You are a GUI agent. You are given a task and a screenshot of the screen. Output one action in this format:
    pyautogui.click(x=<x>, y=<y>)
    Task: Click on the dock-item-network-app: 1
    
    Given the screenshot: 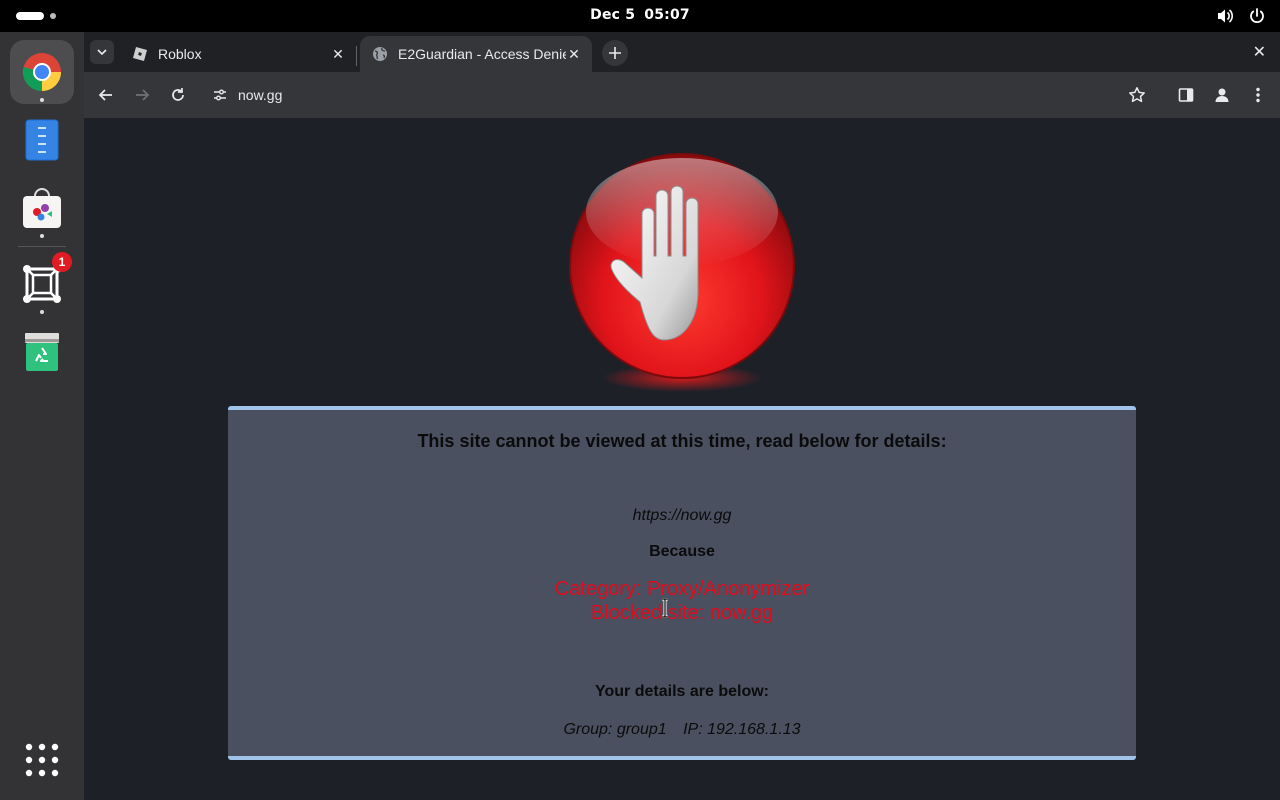 What is the action you would take?
    pyautogui.click(x=42, y=284)
    